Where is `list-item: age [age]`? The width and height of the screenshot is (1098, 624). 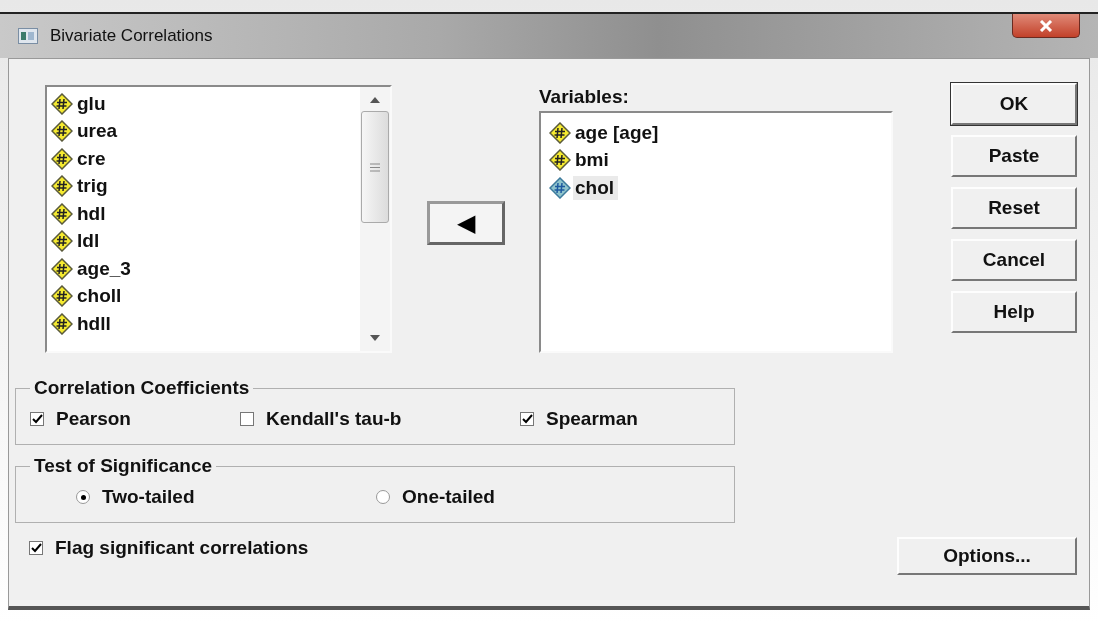 list-item: age [age] is located at coordinates (618, 132).